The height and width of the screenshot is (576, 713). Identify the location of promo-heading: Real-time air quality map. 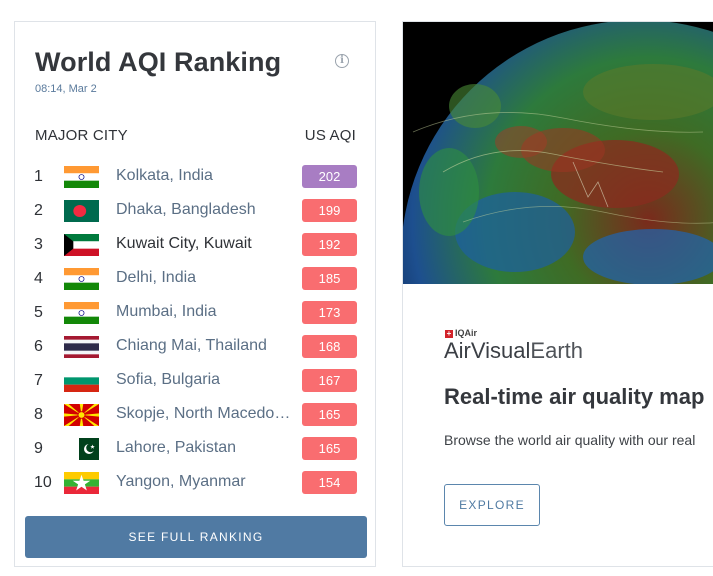
(574, 396).